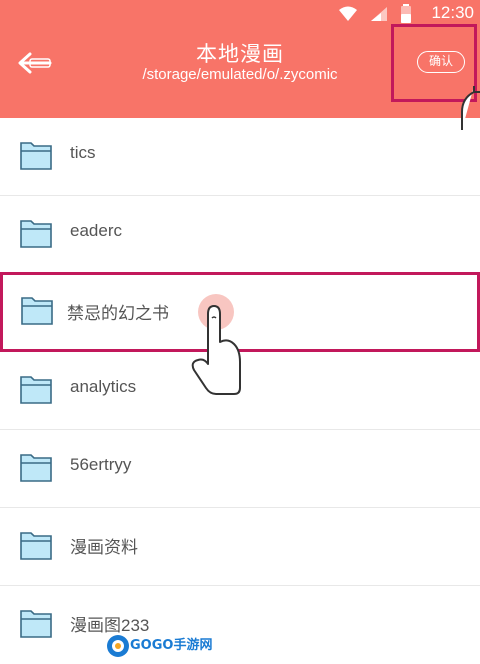 Image resolution: width=480 pixels, height=664 pixels. Describe the element at coordinates (110, 625) in the screenshot. I see `folder-name: 漫画图233` at that location.